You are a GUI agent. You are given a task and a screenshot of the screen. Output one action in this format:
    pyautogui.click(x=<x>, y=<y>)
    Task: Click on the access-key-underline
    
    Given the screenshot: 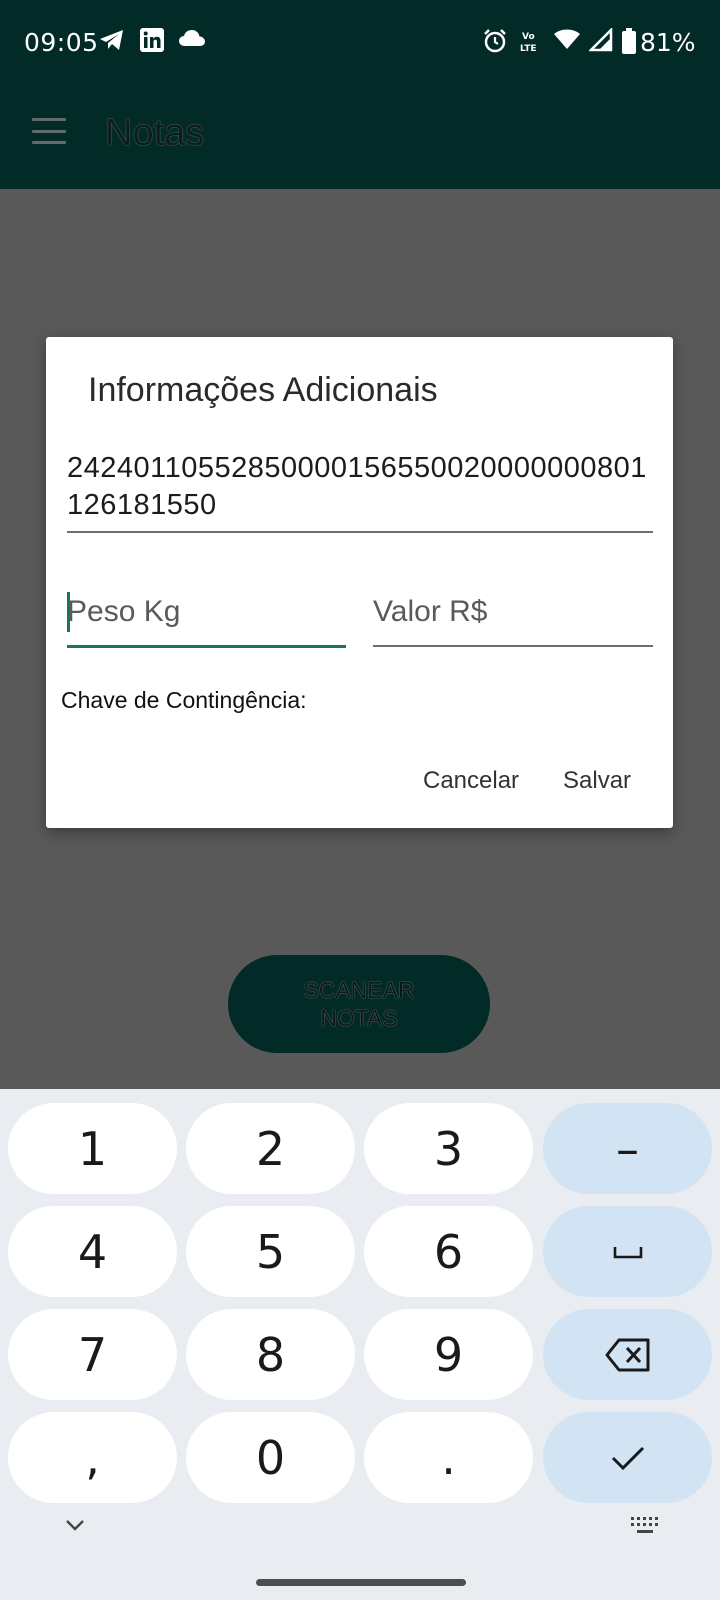 What is the action you would take?
    pyautogui.click(x=360, y=532)
    